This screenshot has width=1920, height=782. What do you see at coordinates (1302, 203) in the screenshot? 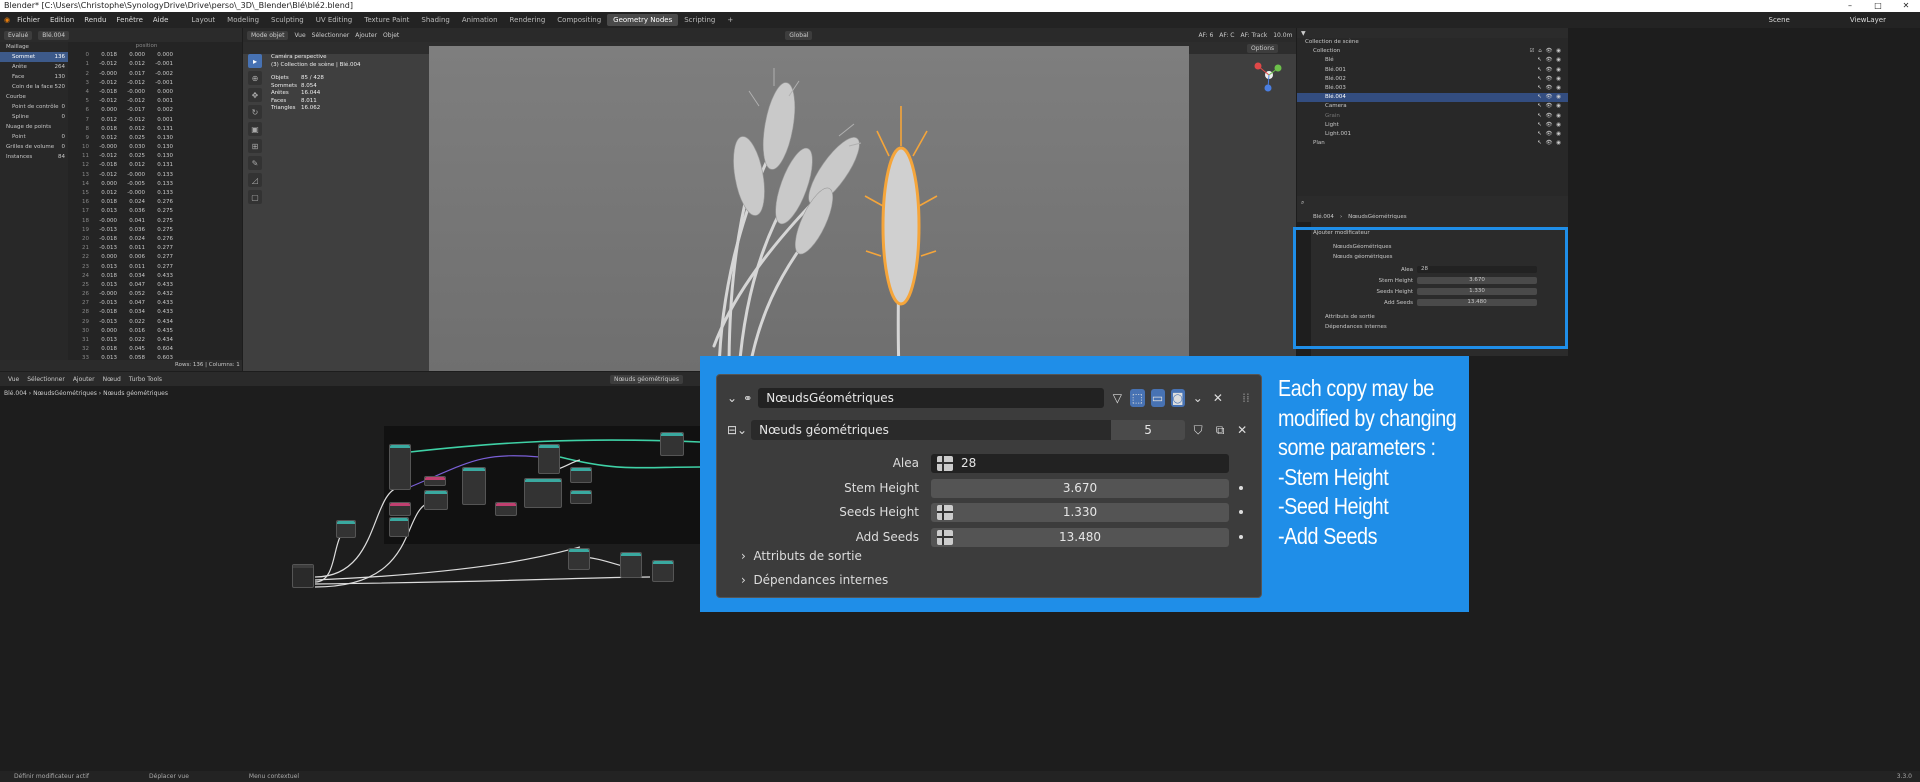
I see `search-icon: ⌕` at bounding box center [1302, 203].